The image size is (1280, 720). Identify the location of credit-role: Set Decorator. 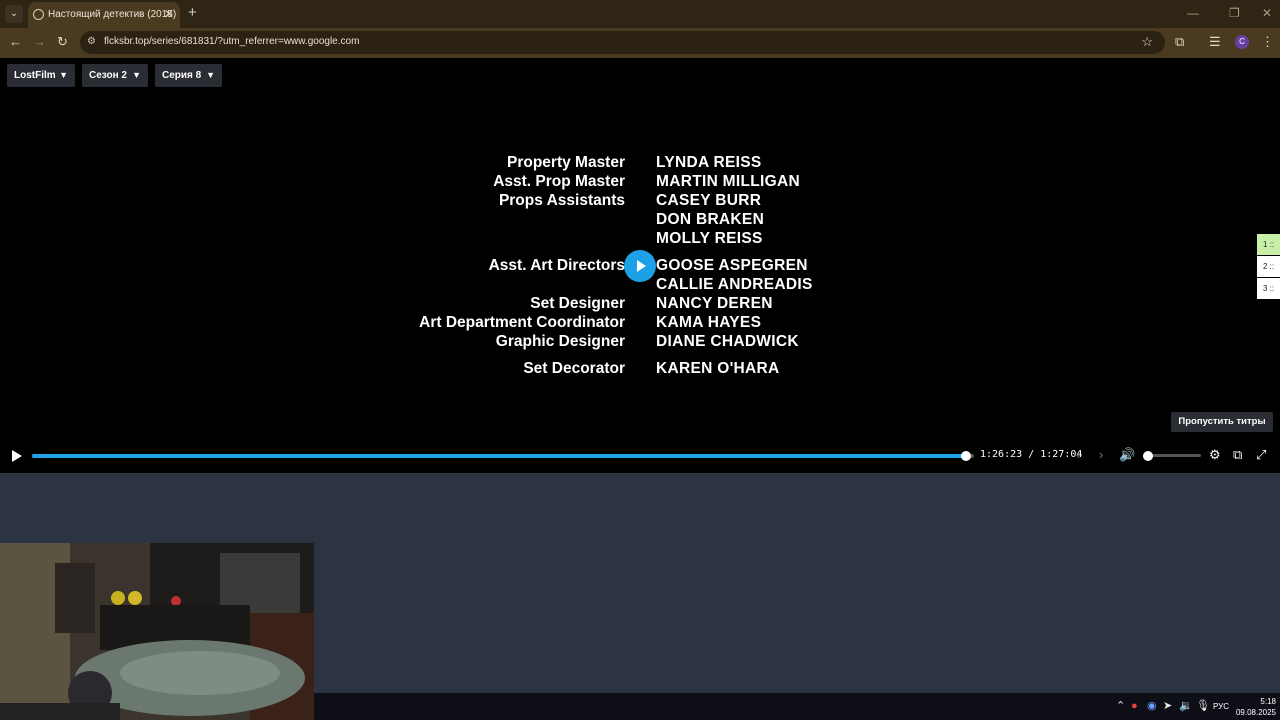
(574, 368).